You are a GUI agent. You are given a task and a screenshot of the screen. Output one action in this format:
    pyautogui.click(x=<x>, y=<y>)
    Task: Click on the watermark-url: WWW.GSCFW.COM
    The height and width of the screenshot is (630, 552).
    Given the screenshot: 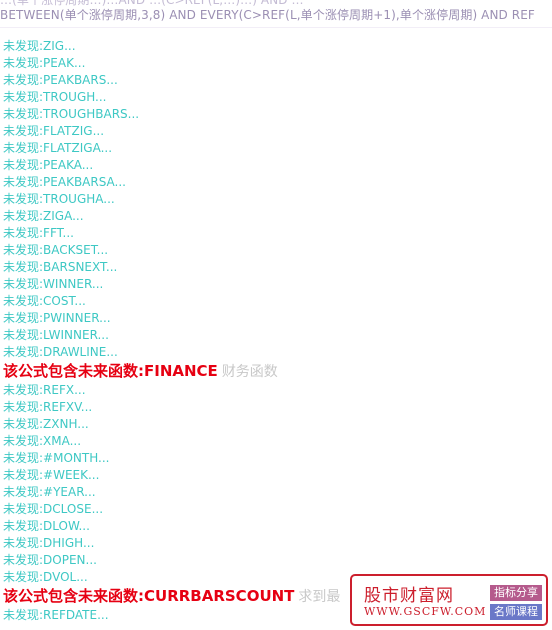 What is the action you would take?
    pyautogui.click(x=425, y=611)
    